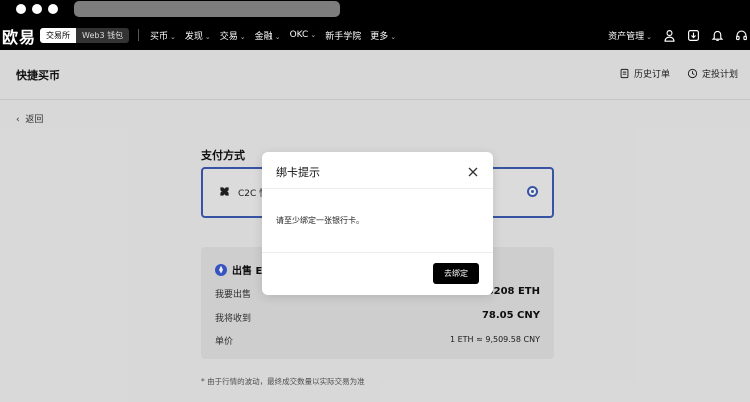 The image size is (750, 402). What do you see at coordinates (198, 35) in the screenshot?
I see `menu-discover: 发现 ⌄` at bounding box center [198, 35].